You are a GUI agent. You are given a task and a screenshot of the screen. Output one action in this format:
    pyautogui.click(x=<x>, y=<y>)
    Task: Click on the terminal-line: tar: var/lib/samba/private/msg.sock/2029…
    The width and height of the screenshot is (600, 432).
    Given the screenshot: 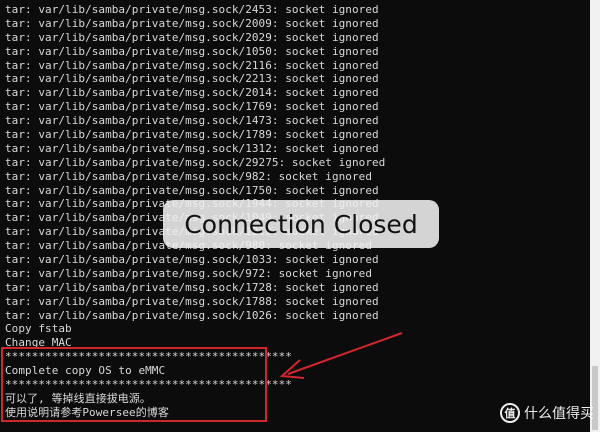 What is the action you would take?
    pyautogui.click(x=192, y=37)
    